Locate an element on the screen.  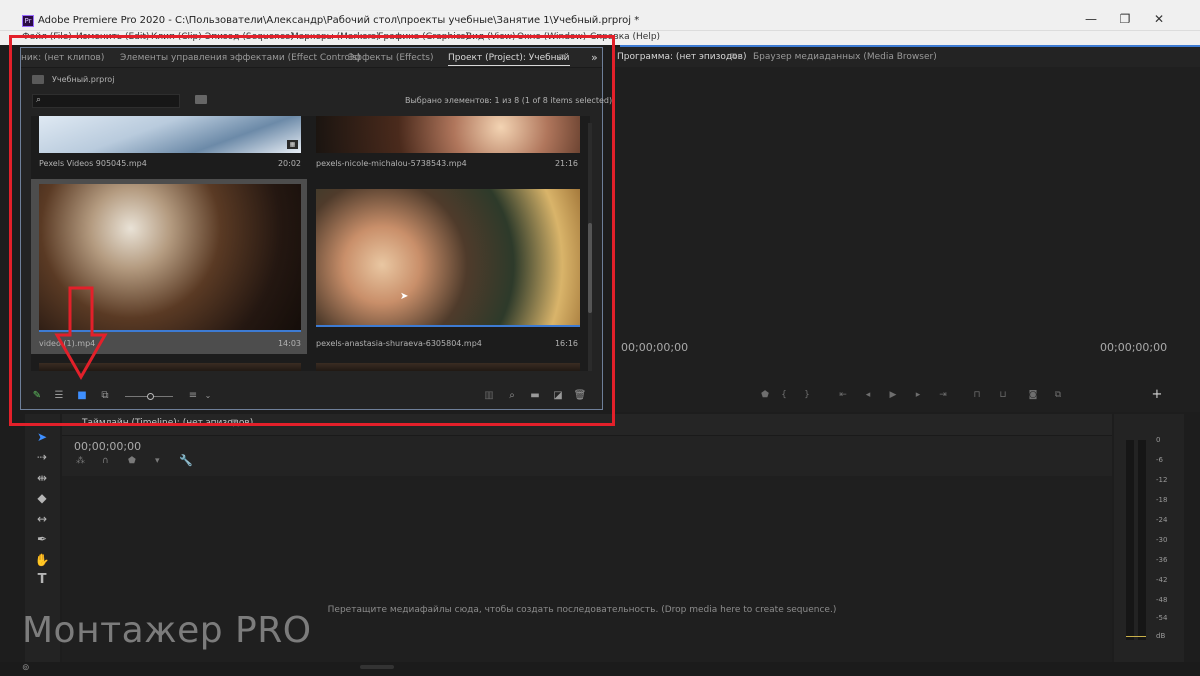
status-link-icon: ⊚ is located at coordinates (26, 668).